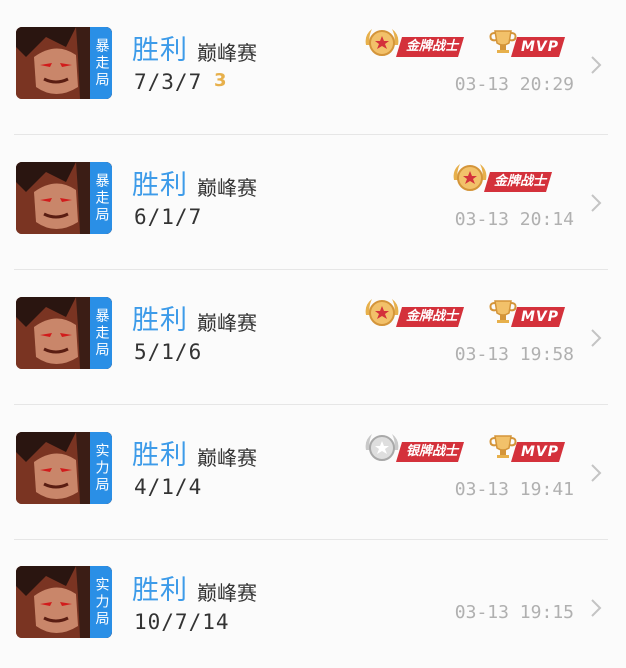 The height and width of the screenshot is (668, 626). What do you see at coordinates (182, 622) in the screenshot?
I see `kda-text: 10/7/14` at bounding box center [182, 622].